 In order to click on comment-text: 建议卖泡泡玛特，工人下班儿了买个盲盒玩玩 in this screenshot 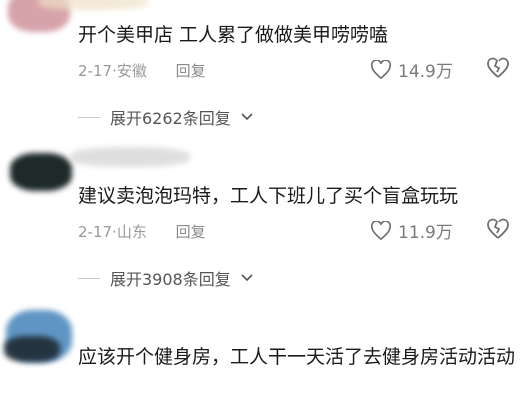, I will do `click(268, 196)`.